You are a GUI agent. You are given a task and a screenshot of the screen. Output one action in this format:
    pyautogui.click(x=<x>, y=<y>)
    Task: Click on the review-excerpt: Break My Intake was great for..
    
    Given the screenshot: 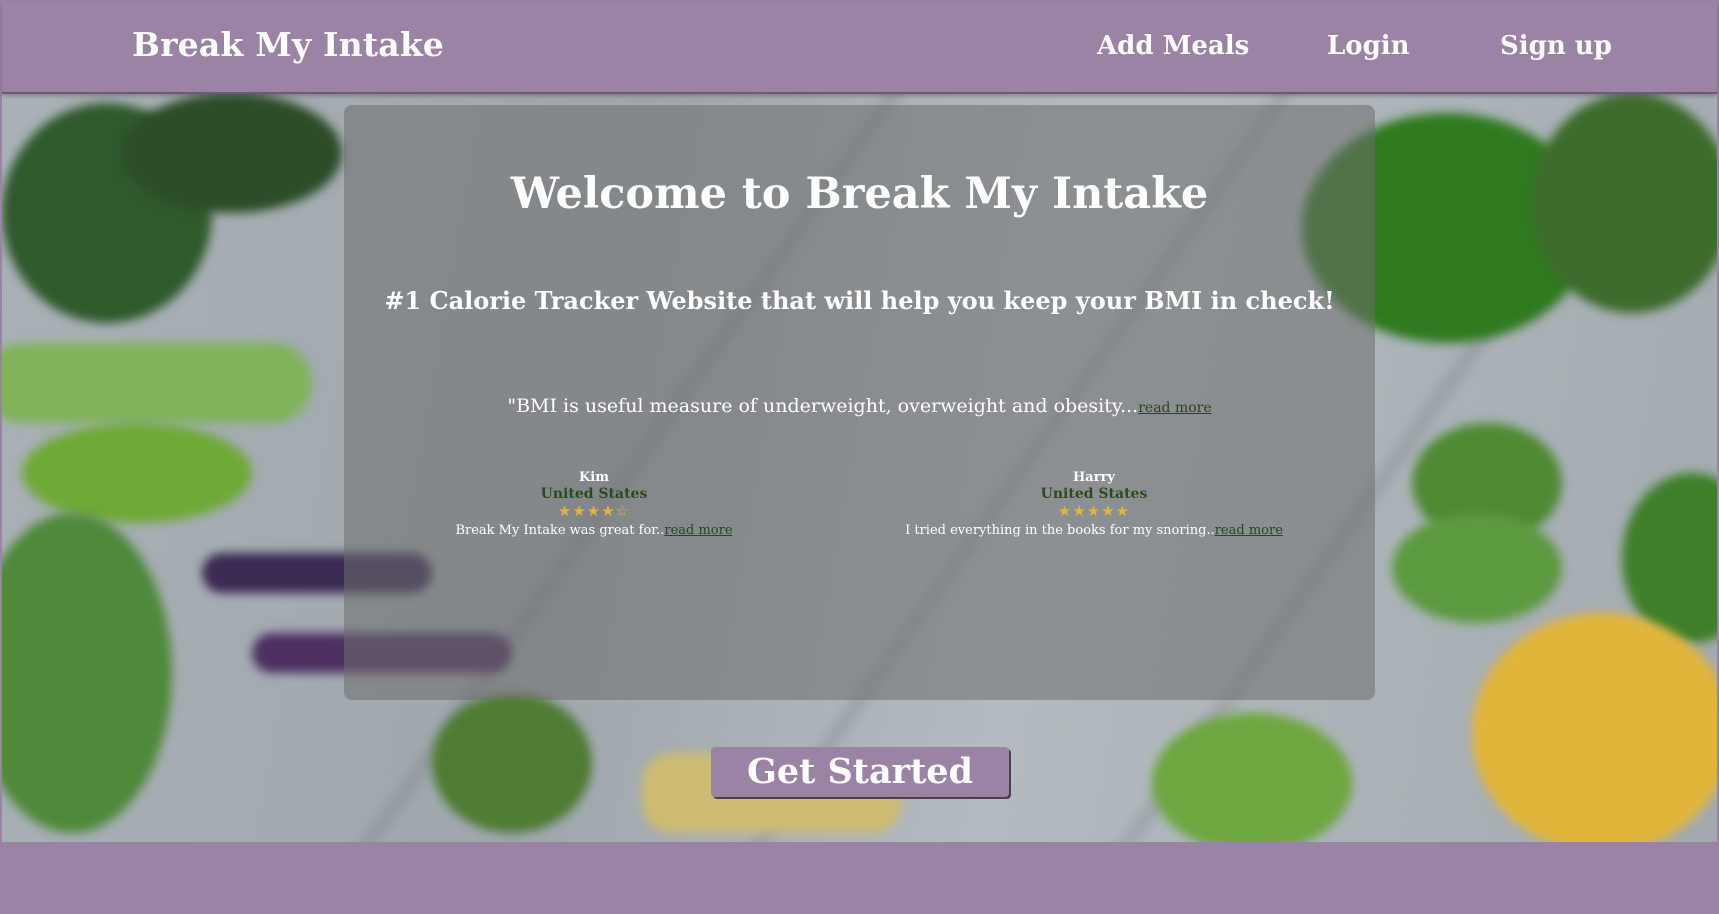 What is the action you would take?
    pyautogui.click(x=560, y=530)
    